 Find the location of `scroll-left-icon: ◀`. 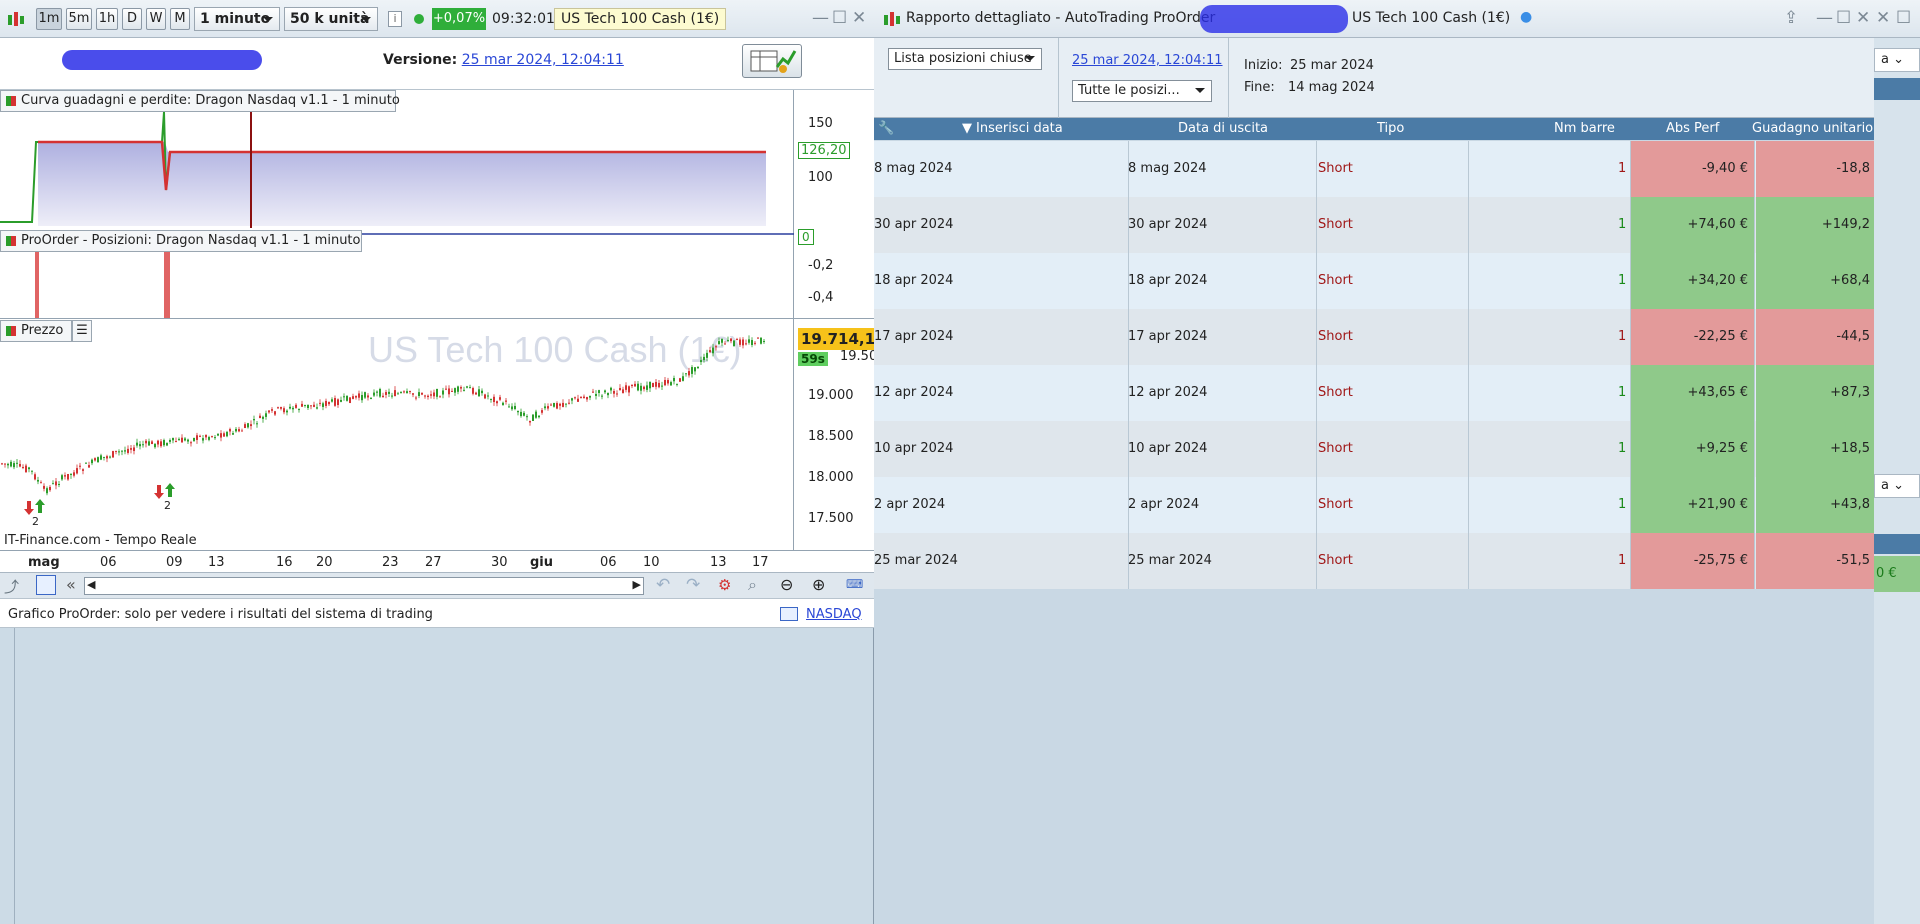

scroll-left-icon: ◀ is located at coordinates (91, 584).